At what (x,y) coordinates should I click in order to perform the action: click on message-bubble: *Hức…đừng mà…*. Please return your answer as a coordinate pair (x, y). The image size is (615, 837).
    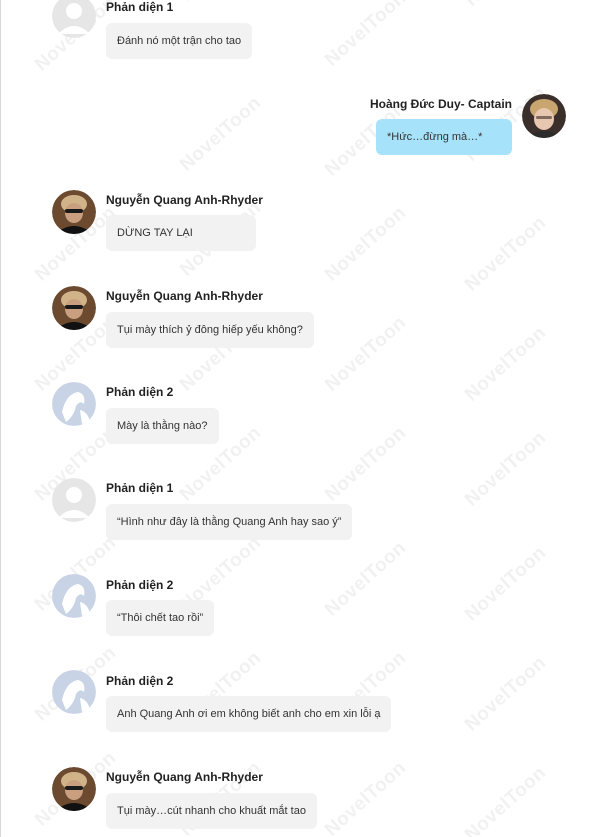
    Looking at the image, I should click on (444, 137).